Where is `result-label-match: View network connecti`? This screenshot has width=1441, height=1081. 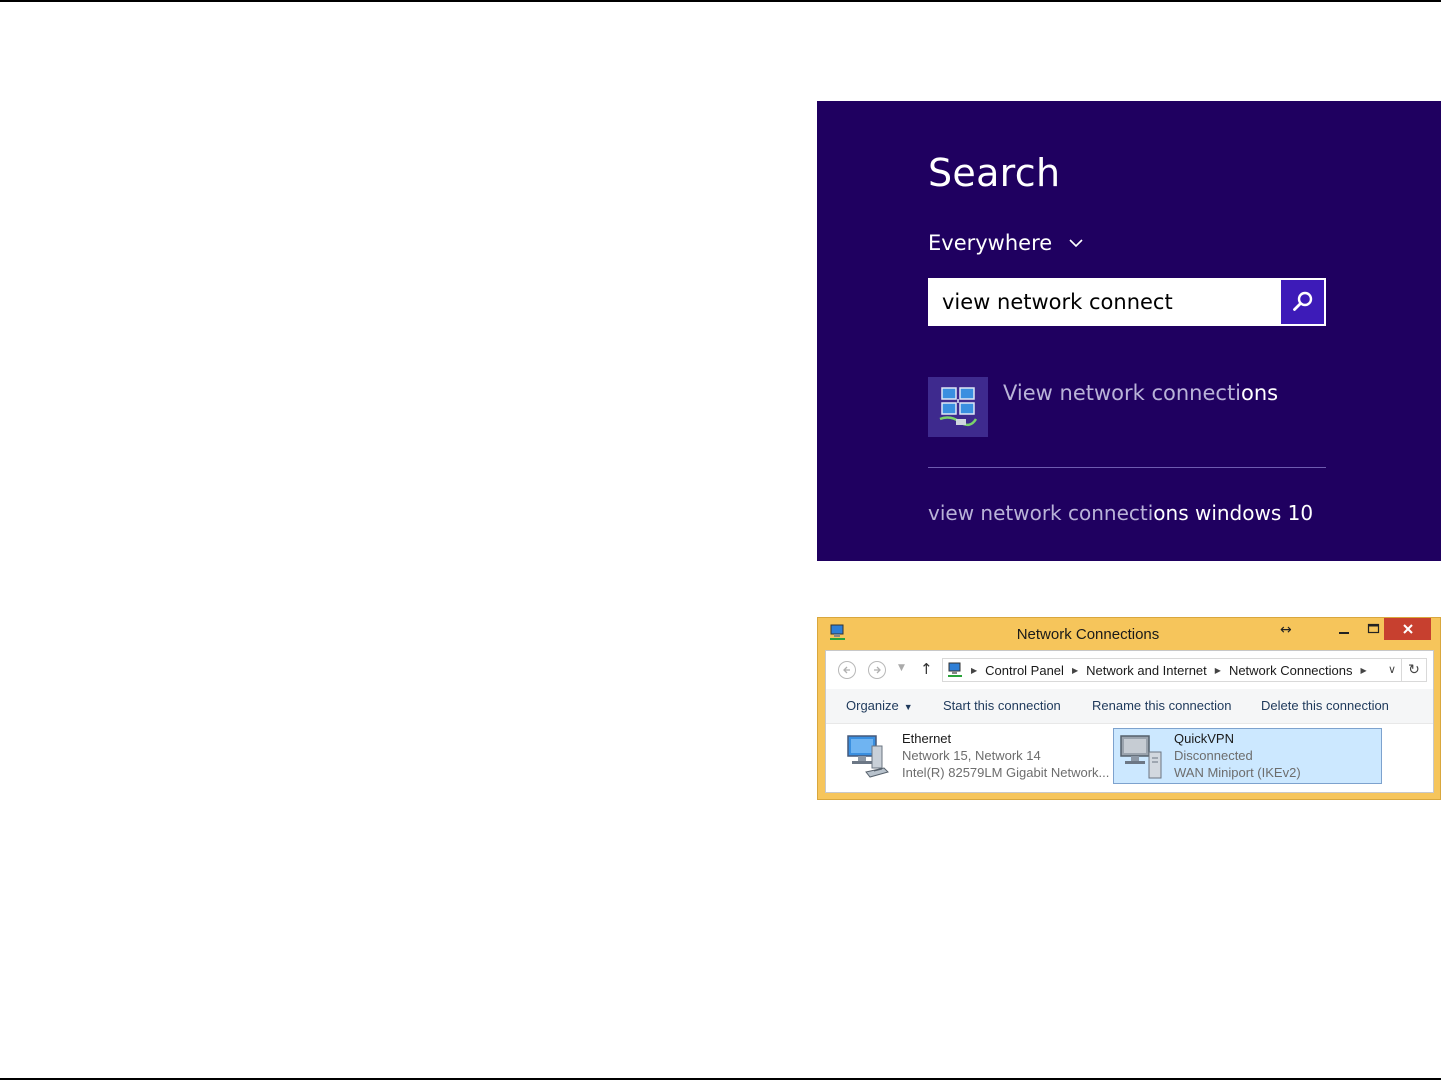
result-label-match: View network connecti is located at coordinates (1122, 393).